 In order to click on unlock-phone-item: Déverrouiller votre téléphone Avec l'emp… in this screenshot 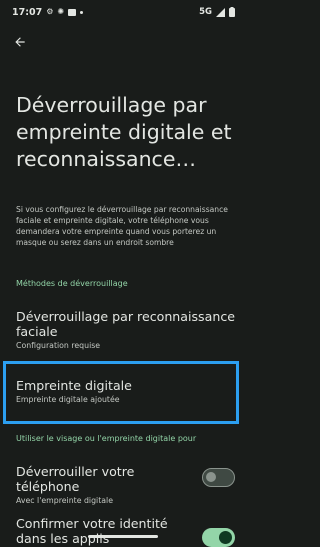, I will do `click(103, 484)`.